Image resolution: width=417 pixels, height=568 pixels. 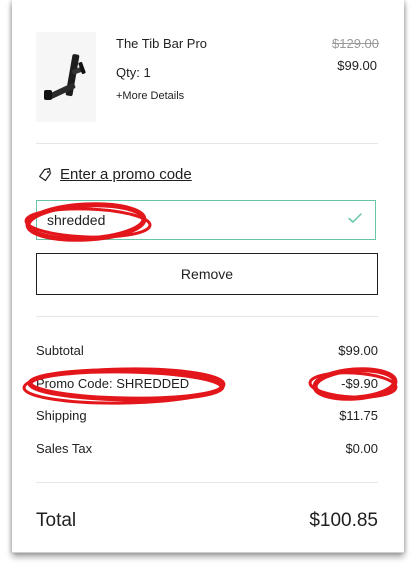 I want to click on divider-bottom, so click(x=207, y=482).